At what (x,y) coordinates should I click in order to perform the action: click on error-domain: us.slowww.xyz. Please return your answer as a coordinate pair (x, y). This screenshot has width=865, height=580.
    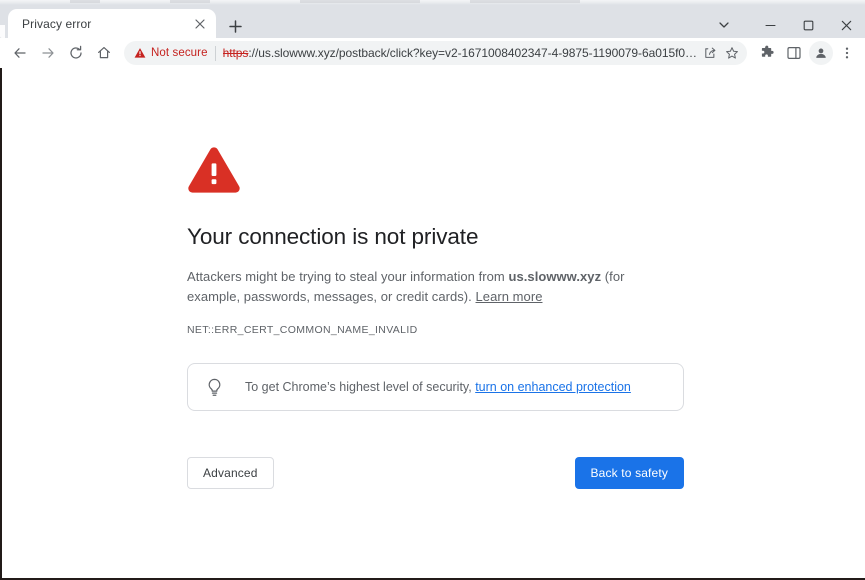
    Looking at the image, I should click on (555, 277).